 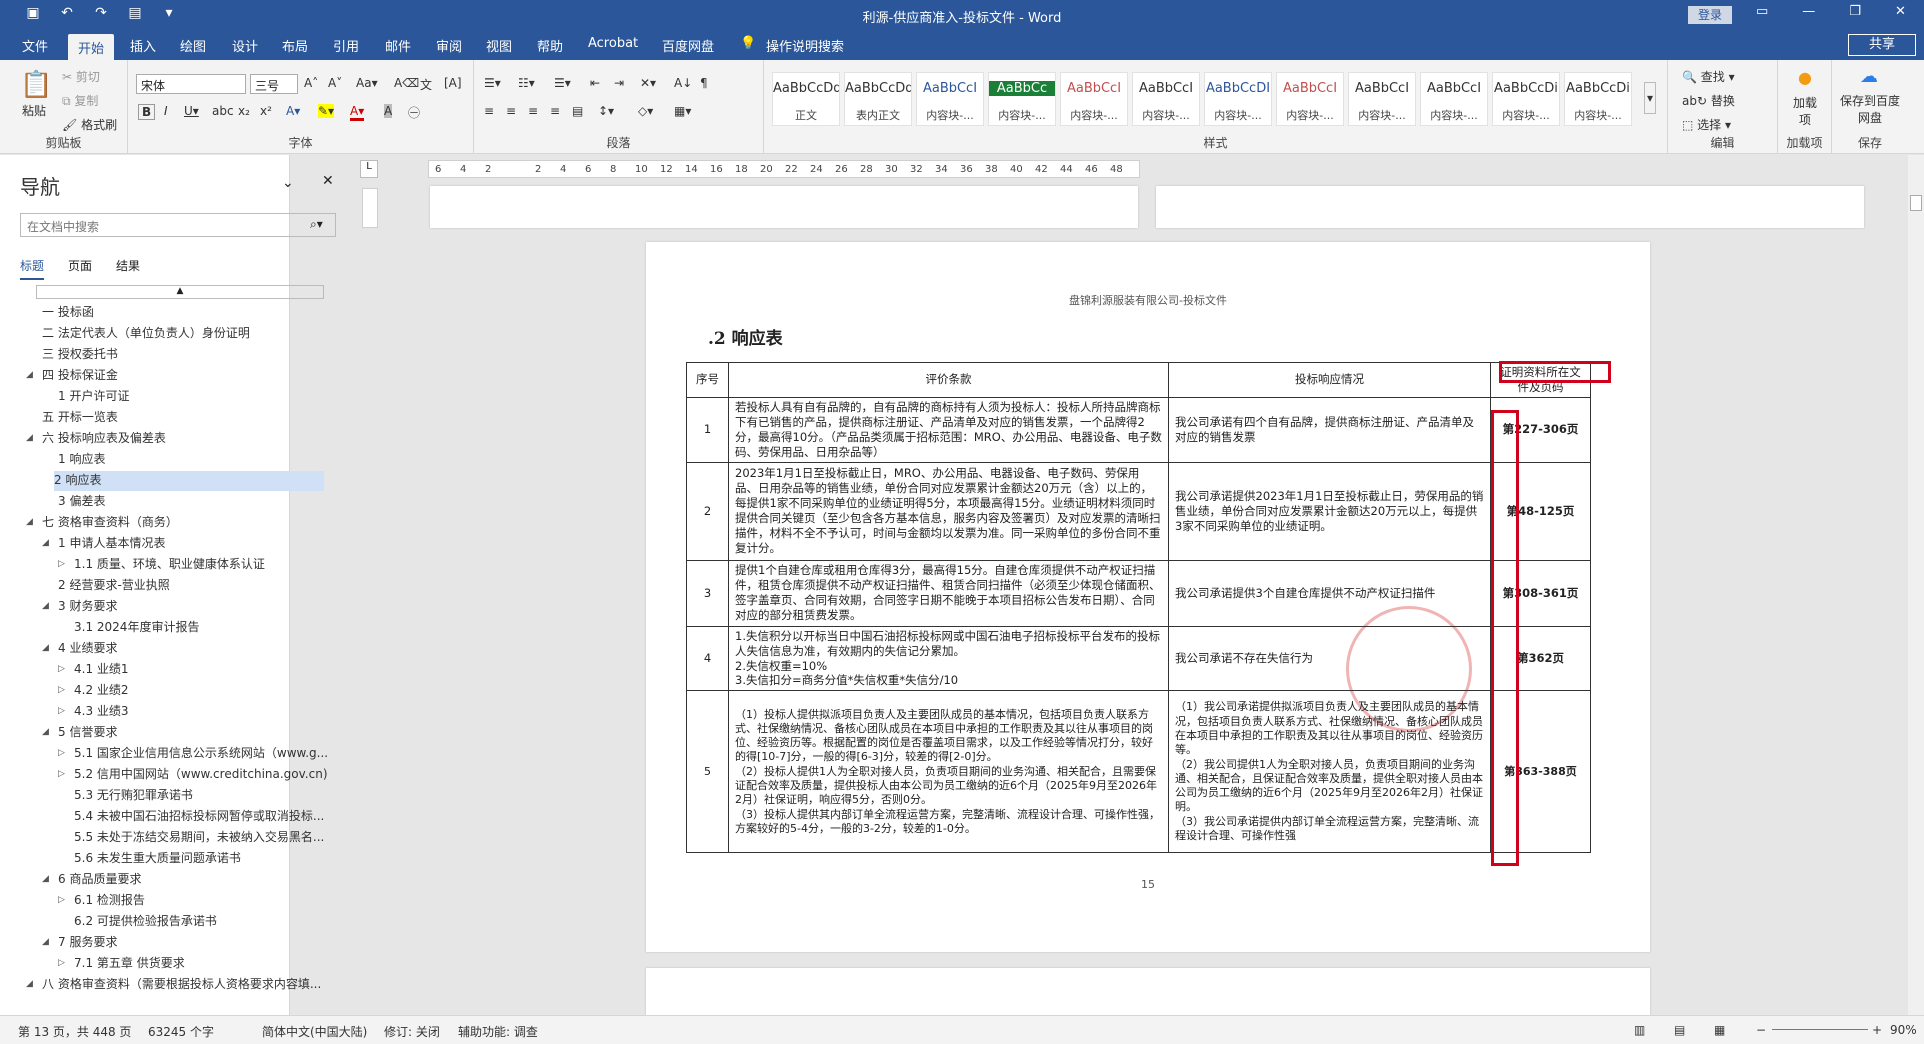 I want to click on nav-item: 1 响应表, so click(x=194, y=460).